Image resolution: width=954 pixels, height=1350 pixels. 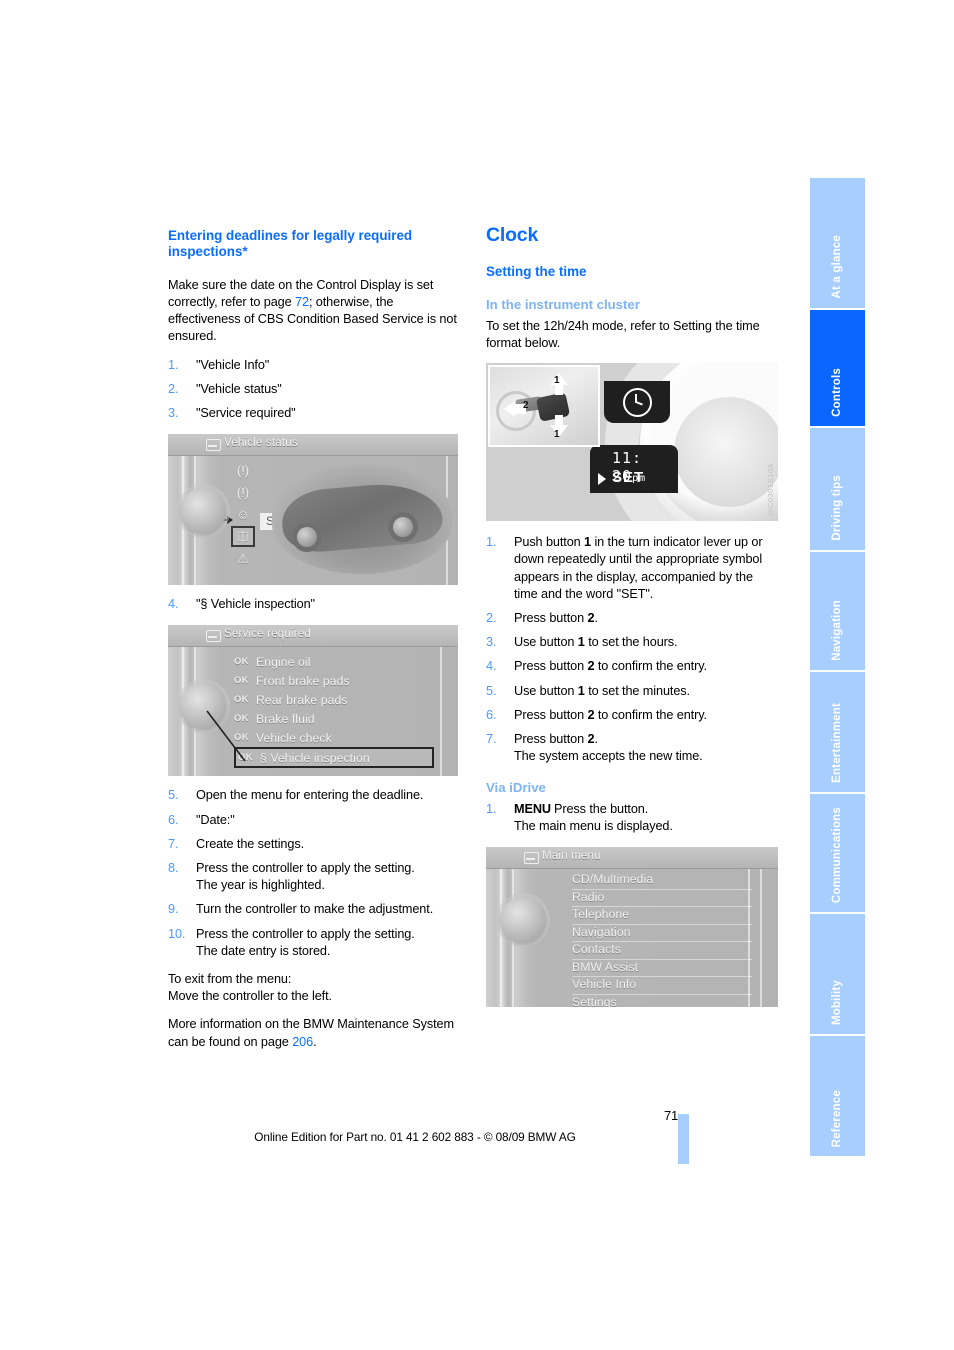 What do you see at coordinates (596, 618) in the screenshot?
I see `step-text-b: .` at bounding box center [596, 618].